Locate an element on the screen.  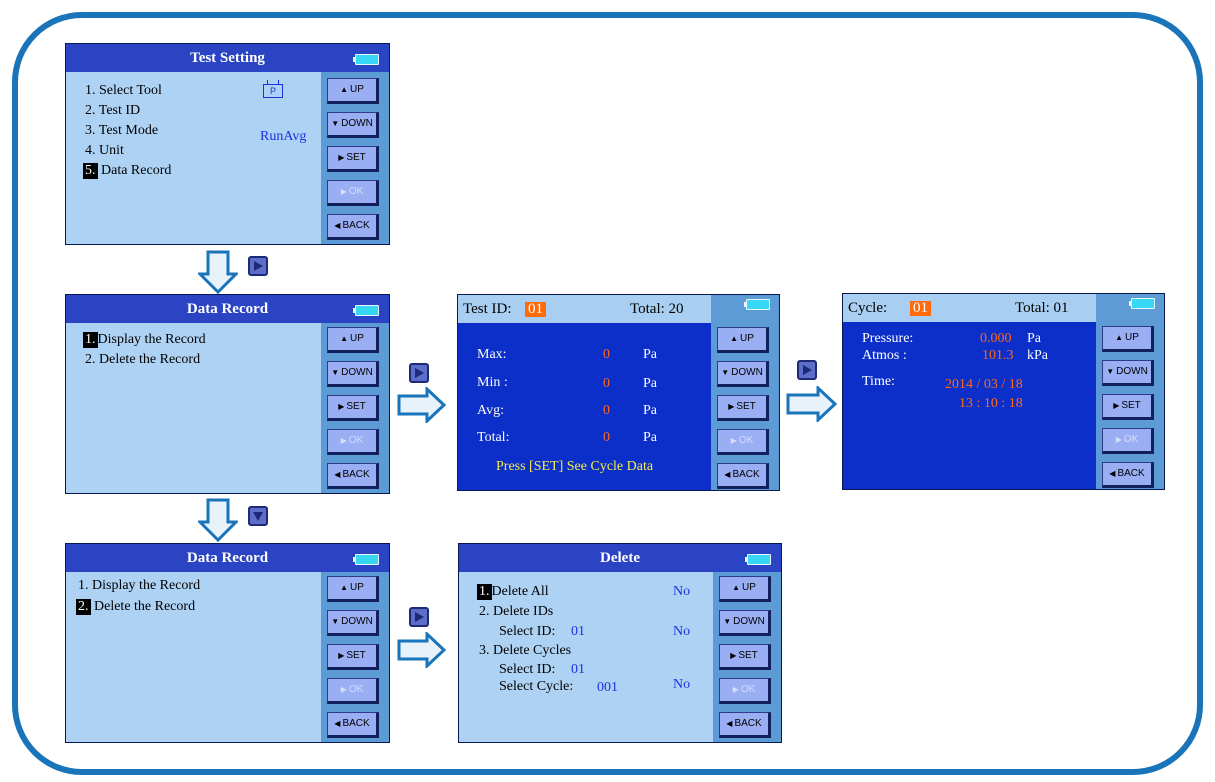
menu-item-delete-ids: 2. Delete IDs is located at coordinates (516, 612).